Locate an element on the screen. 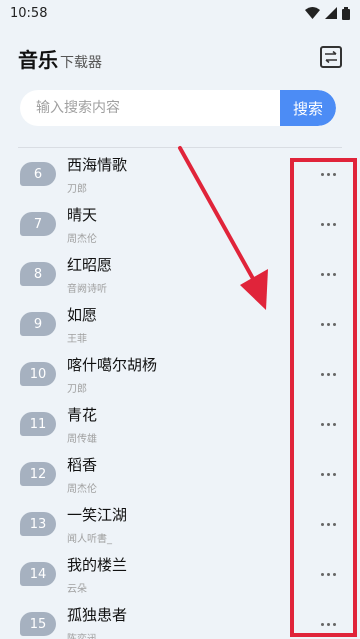 The height and width of the screenshot is (639, 360). song-number-badge: 7 is located at coordinates (38, 224).